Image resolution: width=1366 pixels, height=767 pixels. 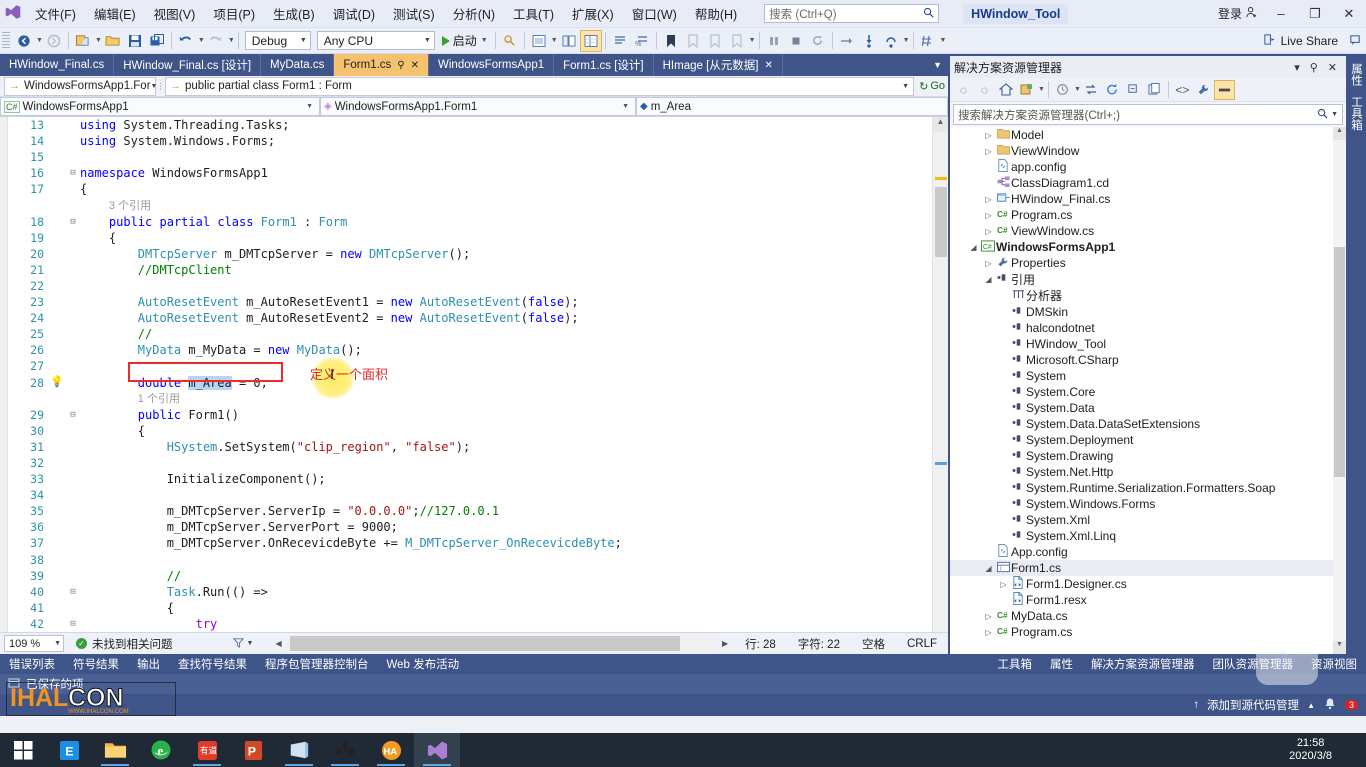 I want to click on solution-tree-item: 分析器, so click(x=1141, y=295).